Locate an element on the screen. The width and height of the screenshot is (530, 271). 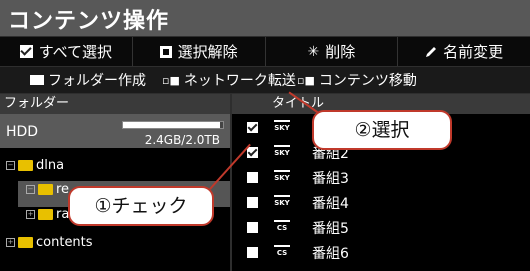
square-icon is located at coordinates (165, 51).